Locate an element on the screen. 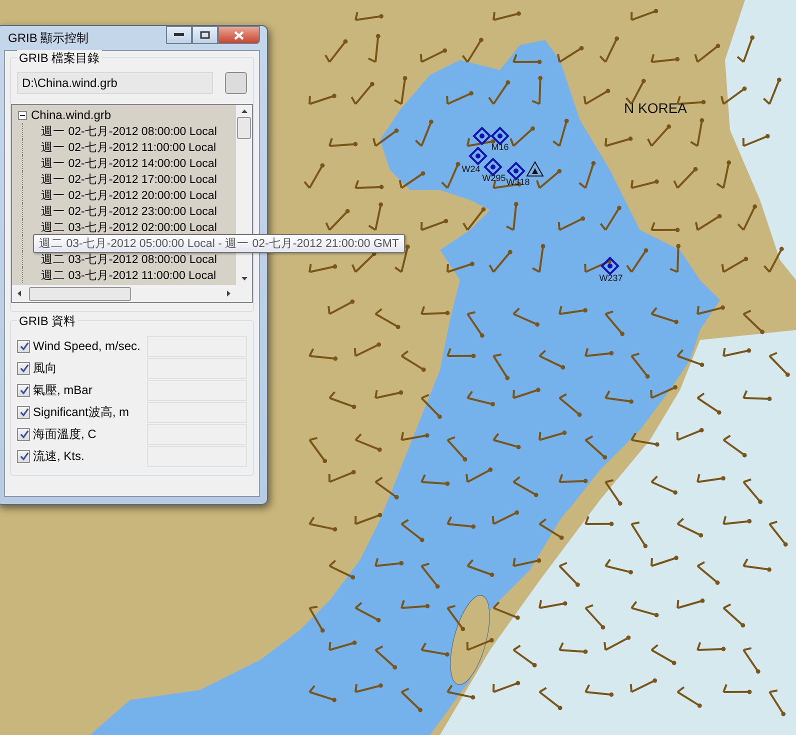 The height and width of the screenshot is (735, 796). data-label: 氣壓, mBar is located at coordinates (63, 390).